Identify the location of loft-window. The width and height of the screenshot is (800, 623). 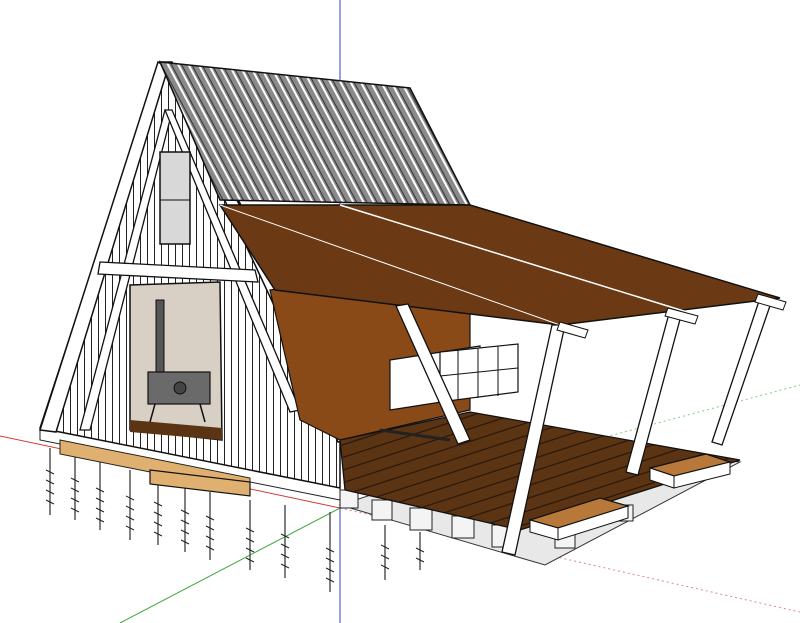
(175, 198).